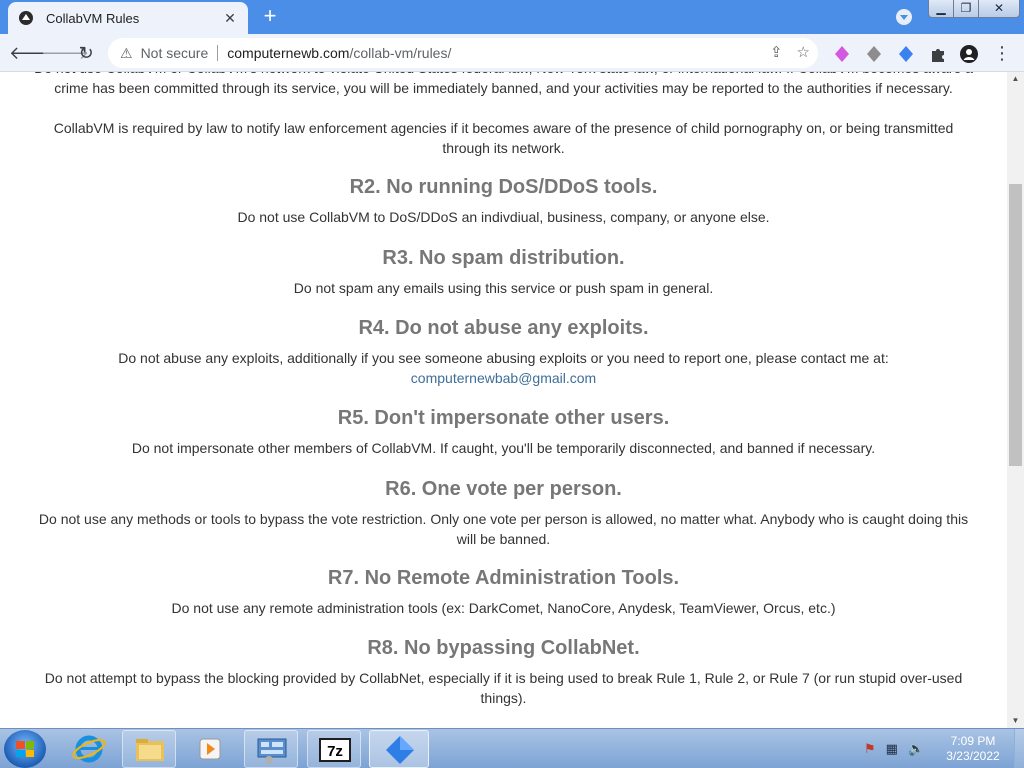 The height and width of the screenshot is (768, 1024). What do you see at coordinates (512, 748) in the screenshot?
I see `windows-taskbar: 7z ⚑ ▦ 🔈 7:09 PM 3/23/2022` at bounding box center [512, 748].